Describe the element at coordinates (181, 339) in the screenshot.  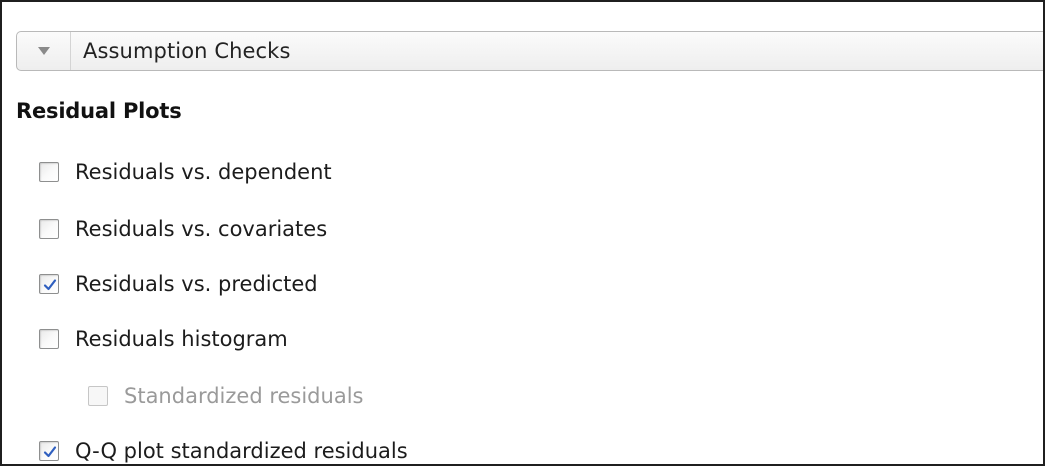
I see `residuals-histogram-label: Residuals histogram` at that location.